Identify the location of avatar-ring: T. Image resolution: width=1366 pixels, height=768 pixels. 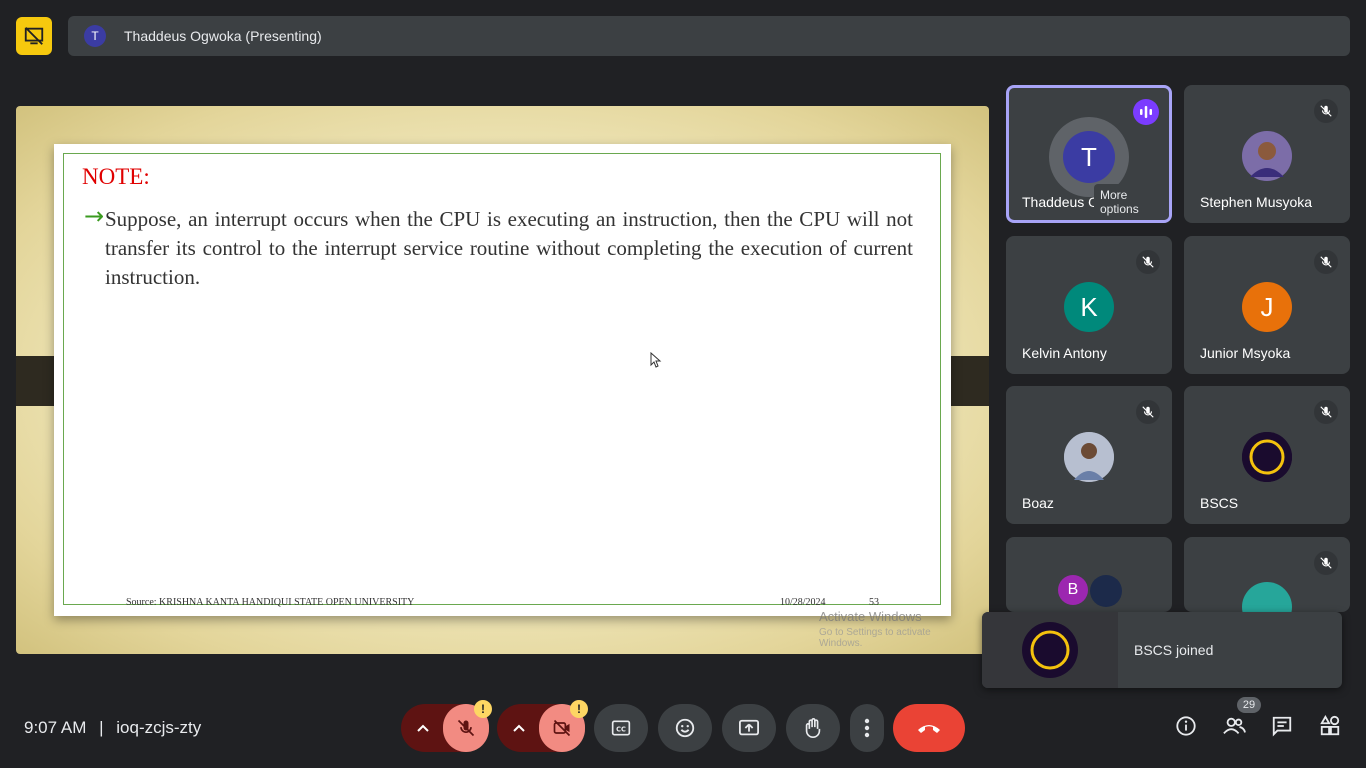
(1089, 157).